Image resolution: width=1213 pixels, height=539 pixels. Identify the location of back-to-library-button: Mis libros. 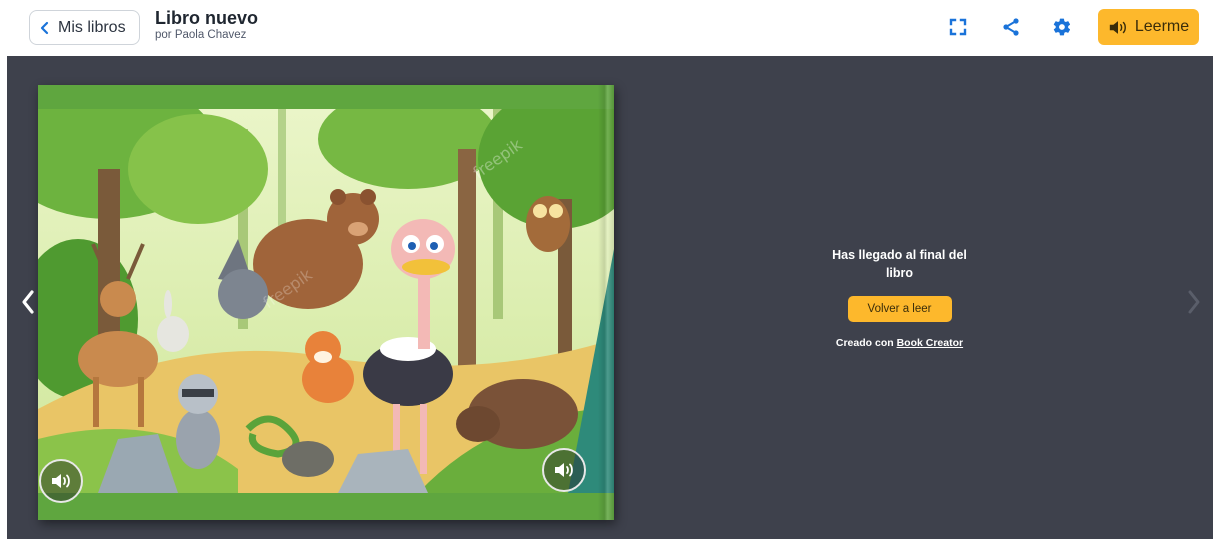
(84, 27).